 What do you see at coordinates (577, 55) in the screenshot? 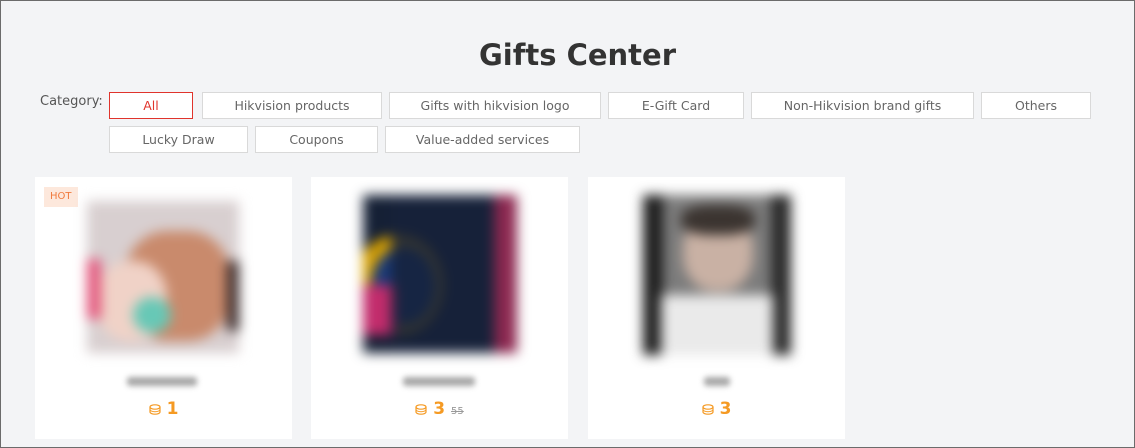
I see `page-title: Gifts Center` at bounding box center [577, 55].